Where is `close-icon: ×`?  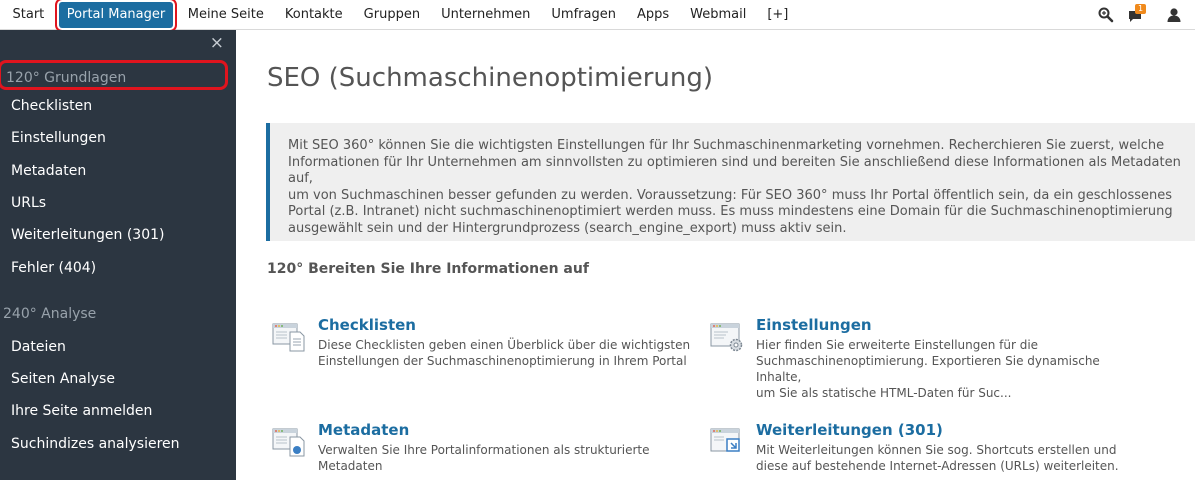
close-icon: × is located at coordinates (217, 43).